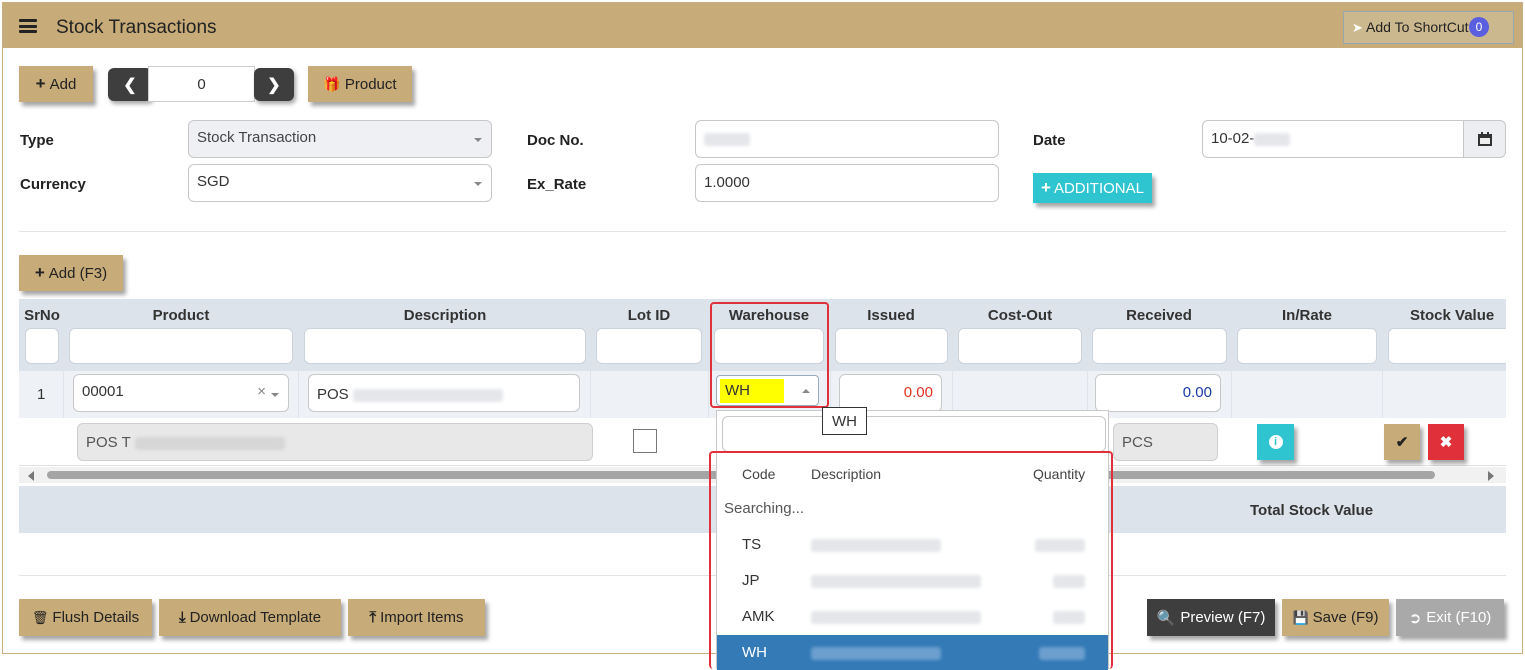  What do you see at coordinates (847, 183) in the screenshot?
I see `exrate-input: 1.0000` at bounding box center [847, 183].